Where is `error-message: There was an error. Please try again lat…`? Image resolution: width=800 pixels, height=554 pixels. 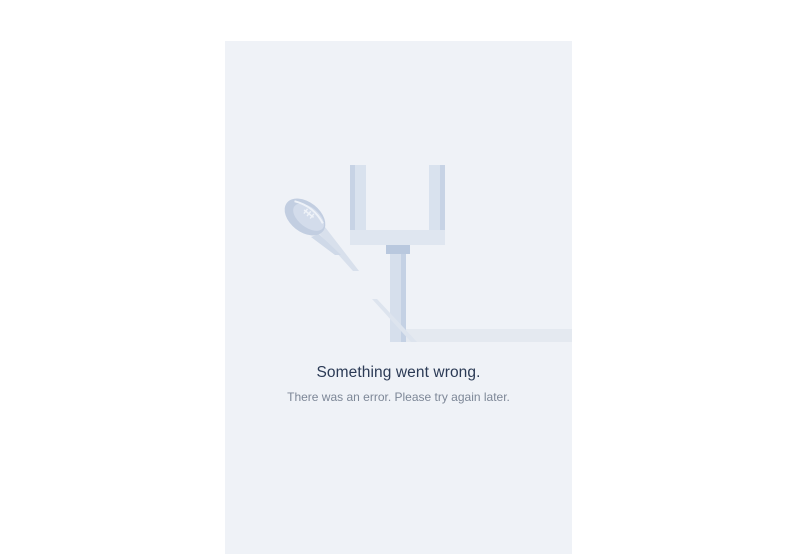
error-message: There was an error. Please try again lat… is located at coordinates (398, 397).